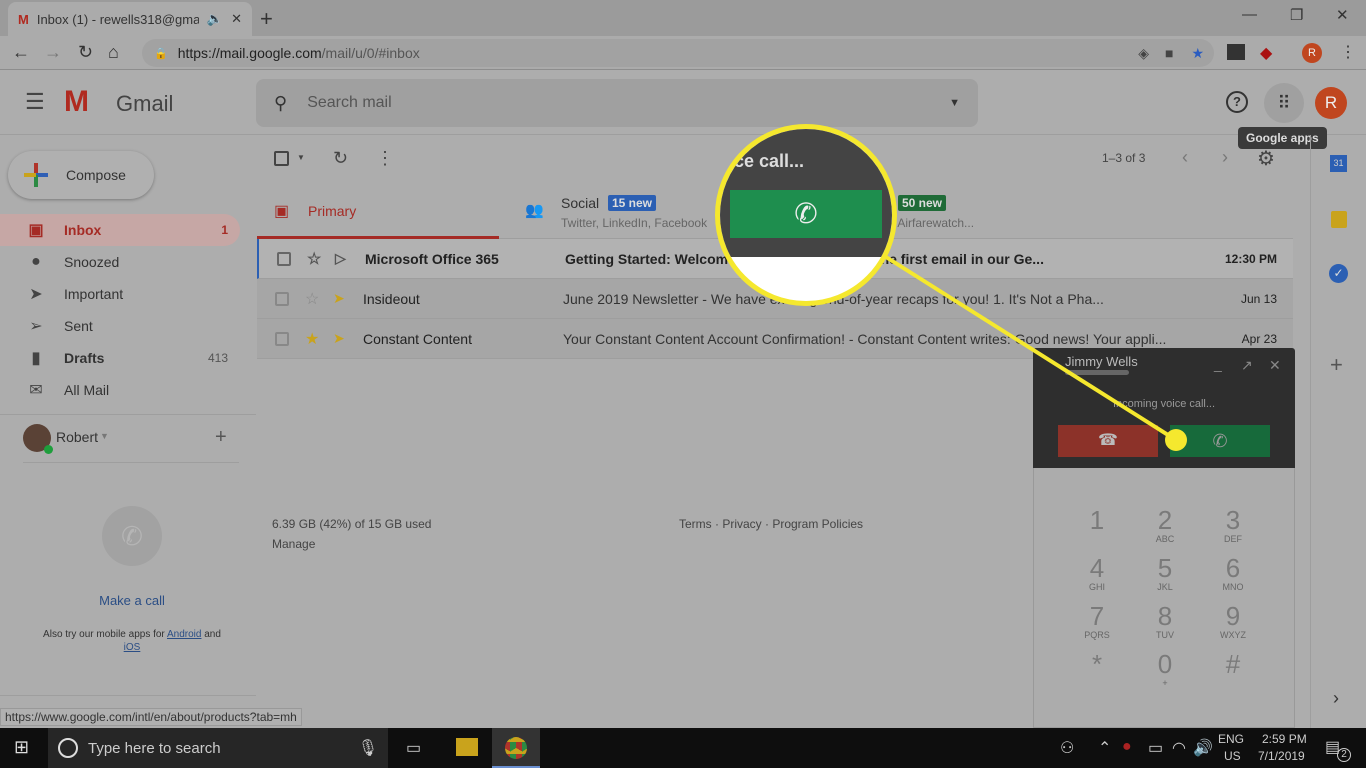 This screenshot has height=768, width=1366. I want to click on callout-dot, so click(1176, 440).